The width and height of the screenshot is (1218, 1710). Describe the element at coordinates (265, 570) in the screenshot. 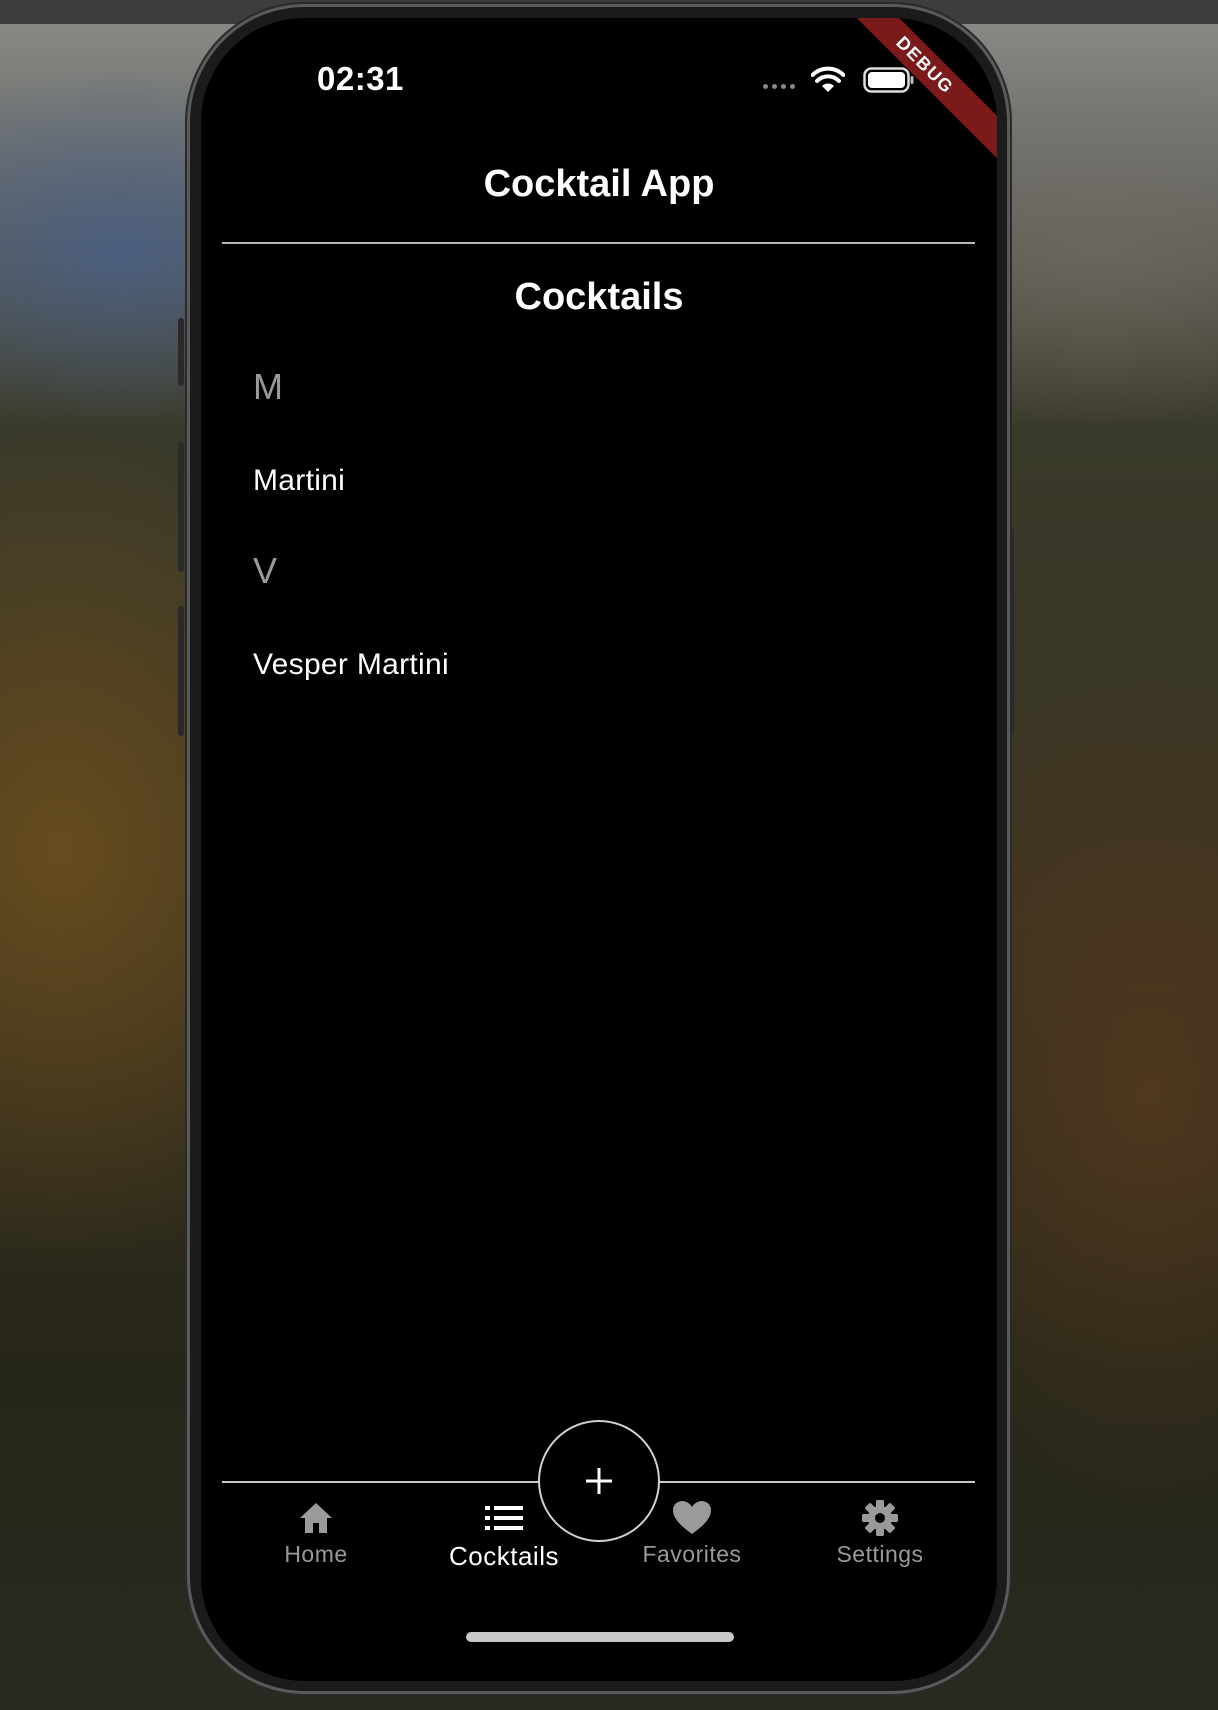

I see `section-header-v: V` at that location.